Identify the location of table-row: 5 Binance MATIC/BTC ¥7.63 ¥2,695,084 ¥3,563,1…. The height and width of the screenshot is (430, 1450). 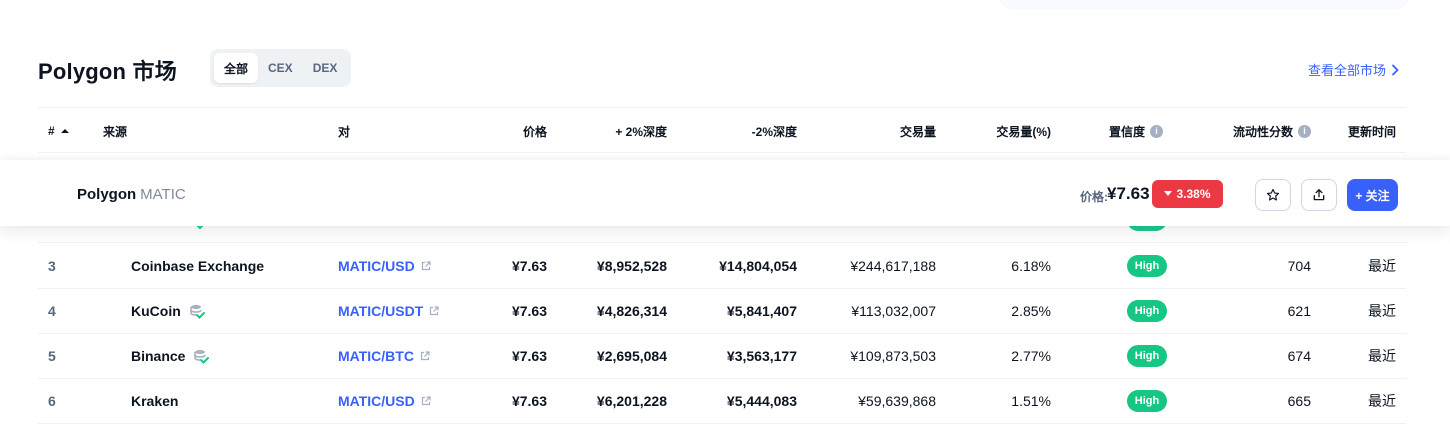
(722, 356).